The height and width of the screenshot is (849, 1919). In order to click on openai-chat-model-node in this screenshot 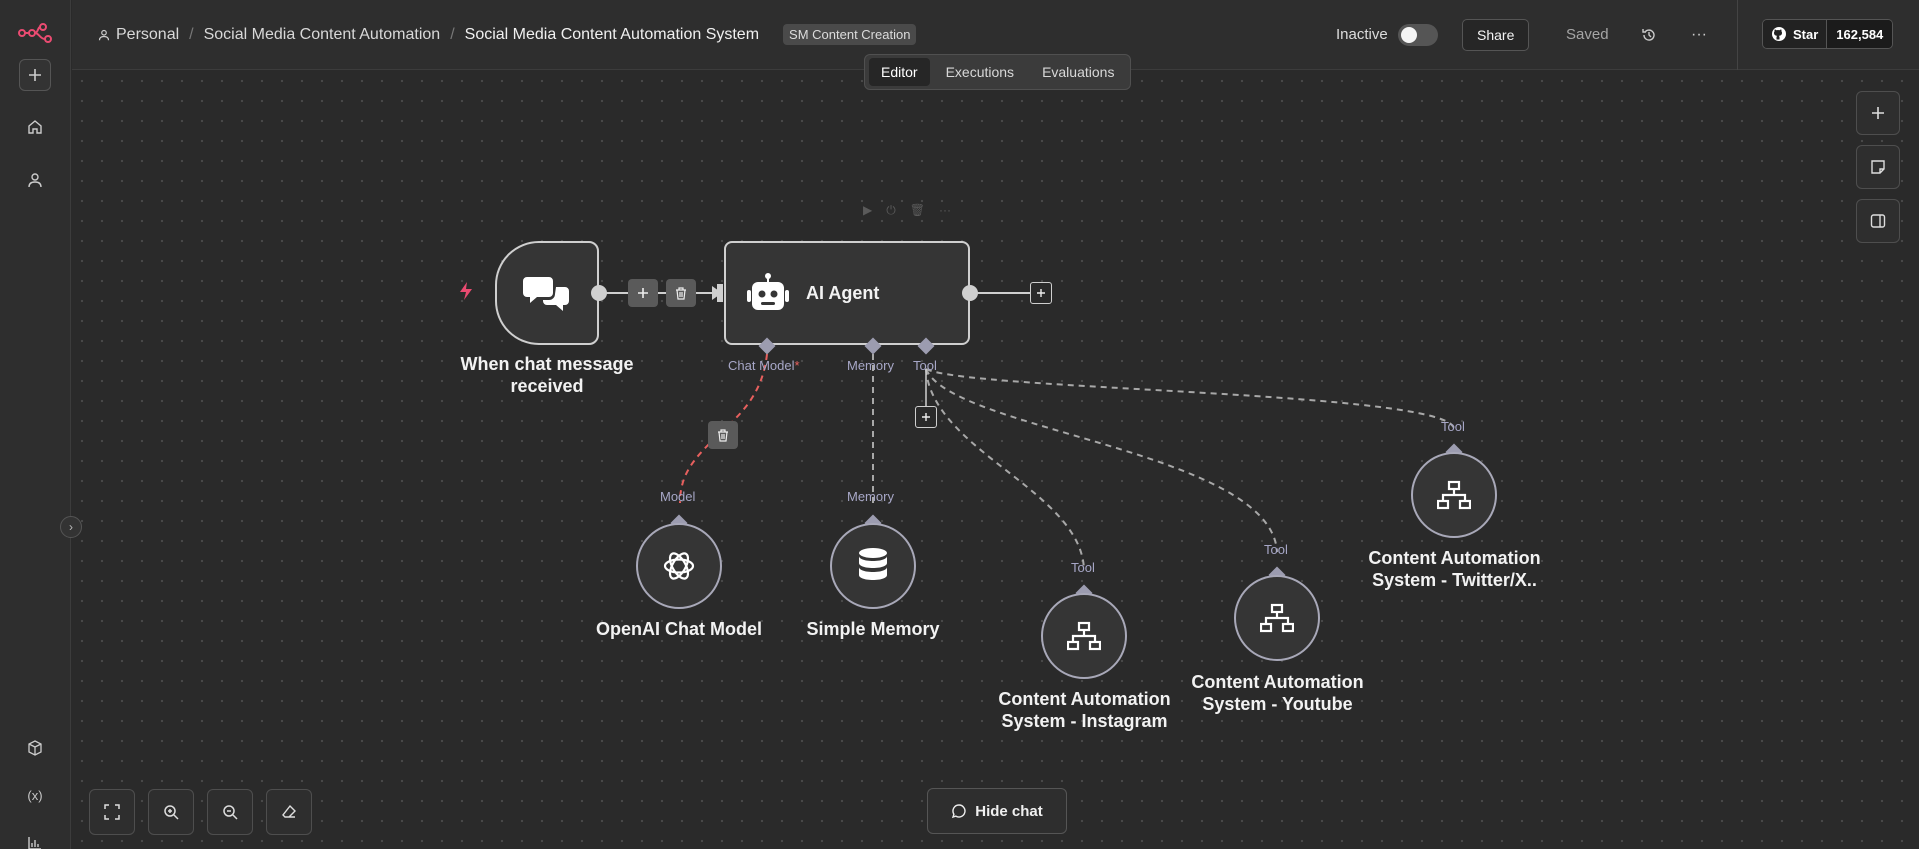, I will do `click(679, 566)`.